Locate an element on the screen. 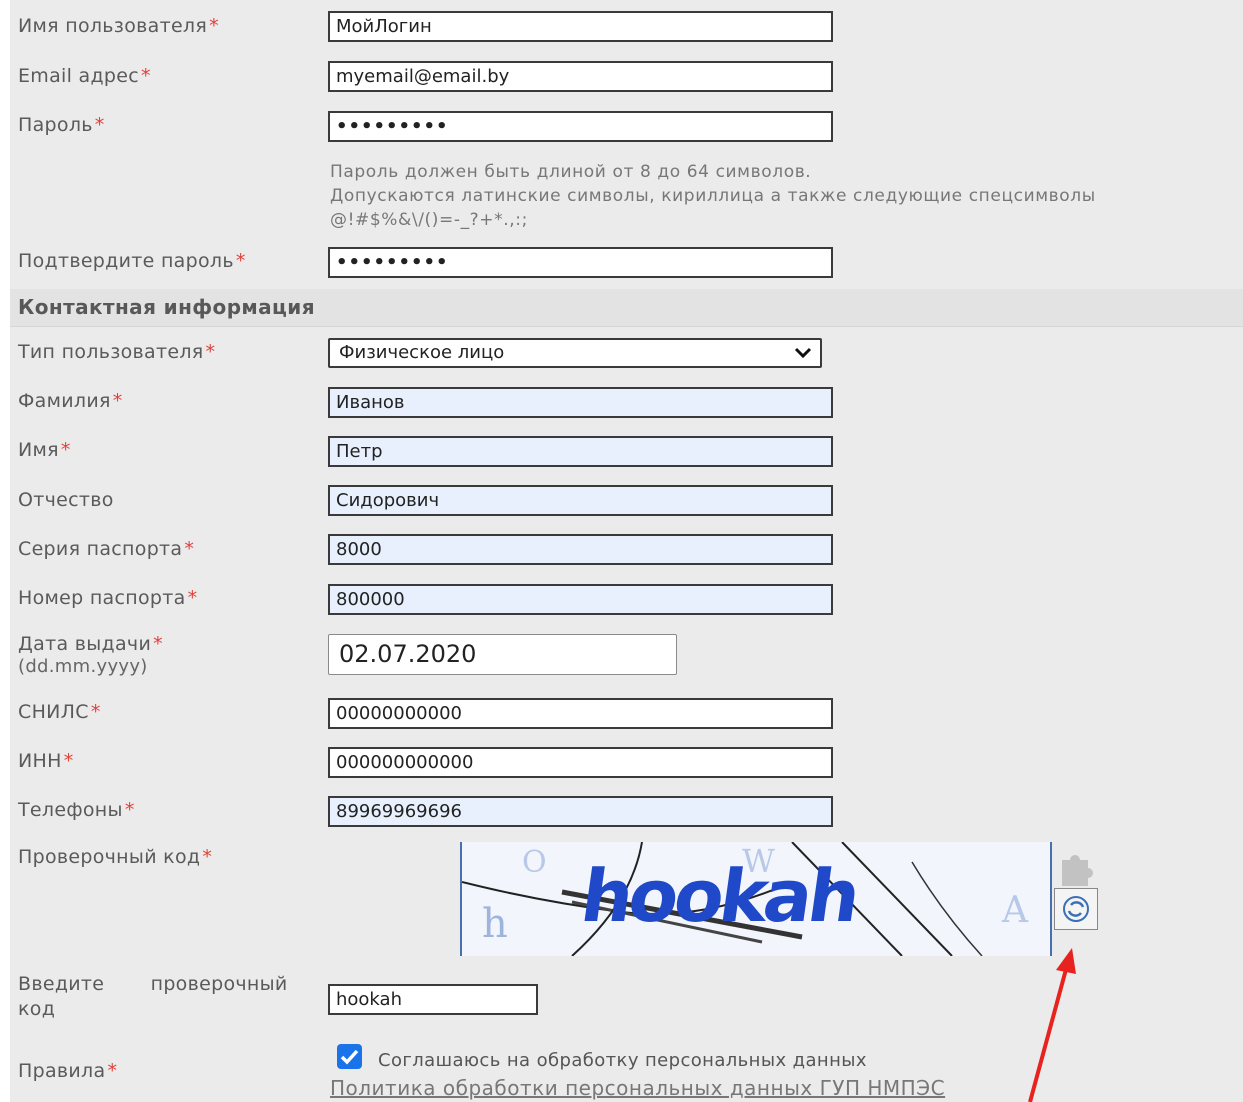 Image resolution: width=1243 pixels, height=1102 pixels. inn-input: 000000000000 is located at coordinates (580, 762).